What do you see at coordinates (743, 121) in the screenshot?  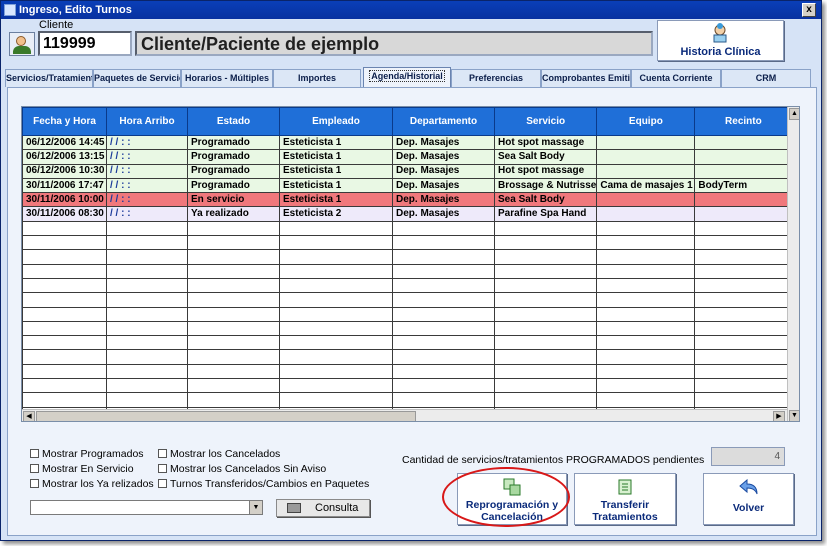 I see `column-header: Recinto` at bounding box center [743, 121].